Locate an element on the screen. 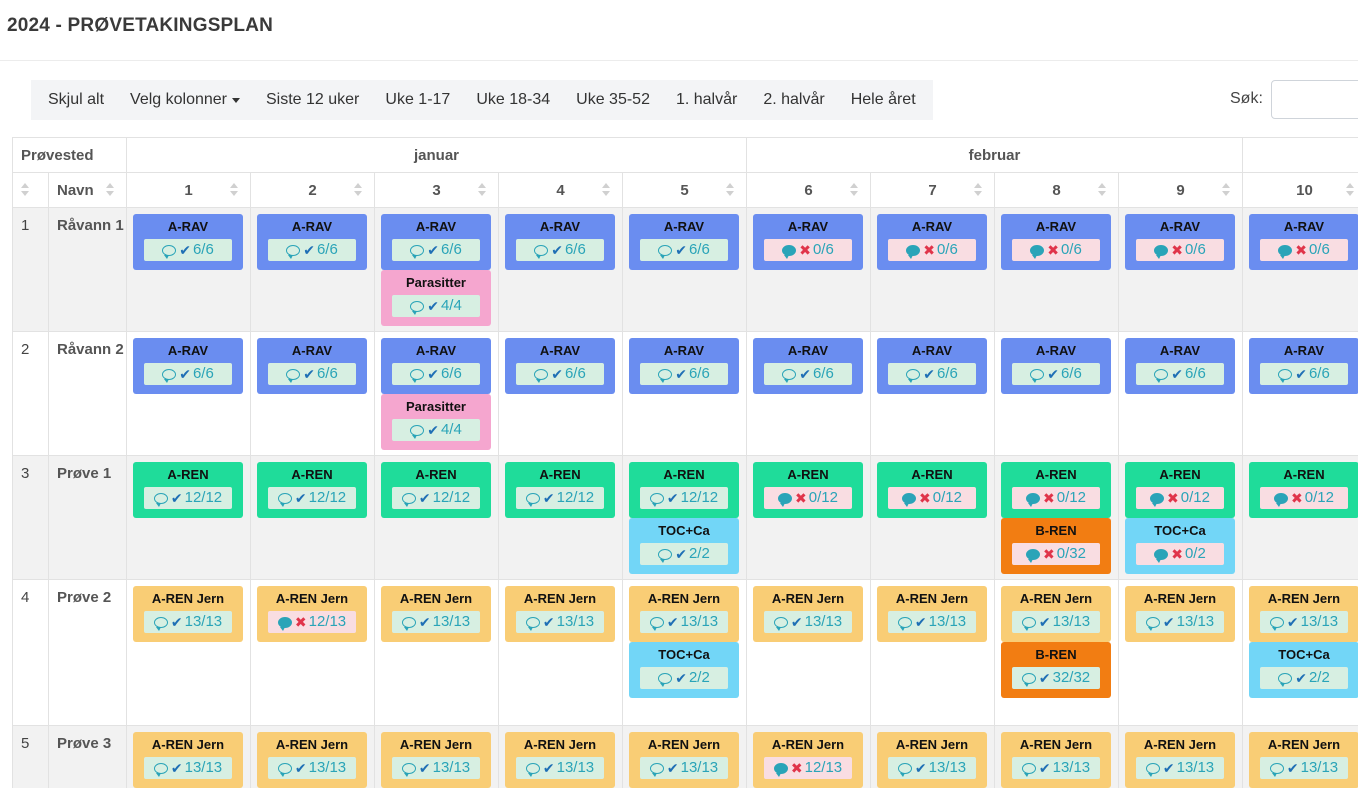 The height and width of the screenshot is (788, 1358). toolbar-button-6: Uke 35-52 is located at coordinates (613, 100).